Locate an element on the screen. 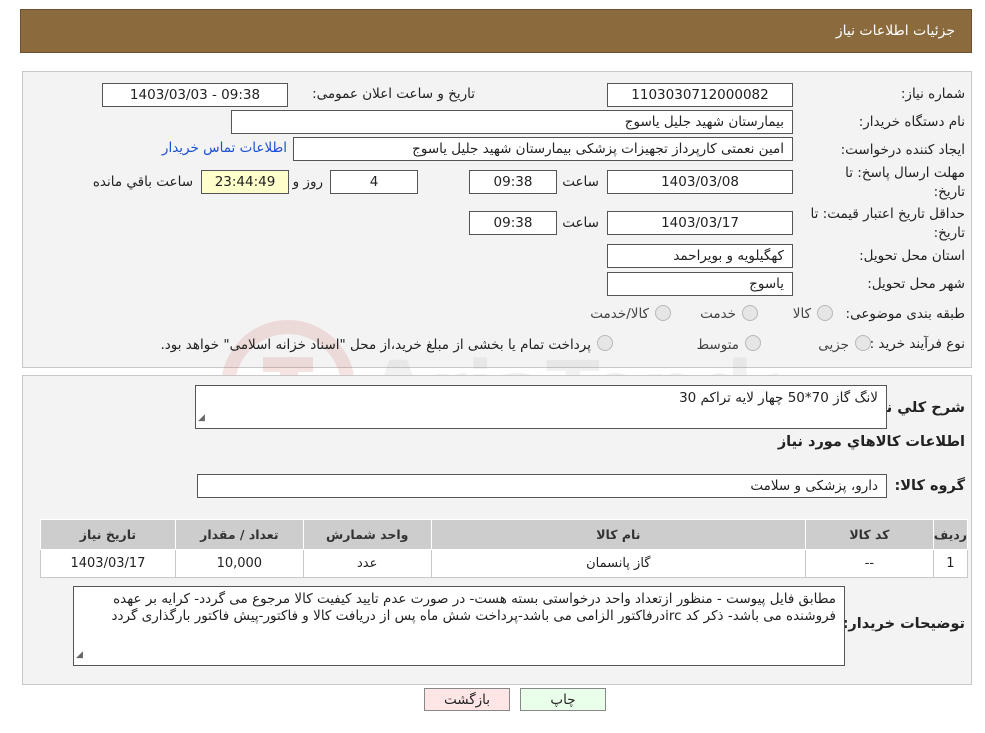  process-label: نوع فرآیند خرید : is located at coordinates (917, 344).